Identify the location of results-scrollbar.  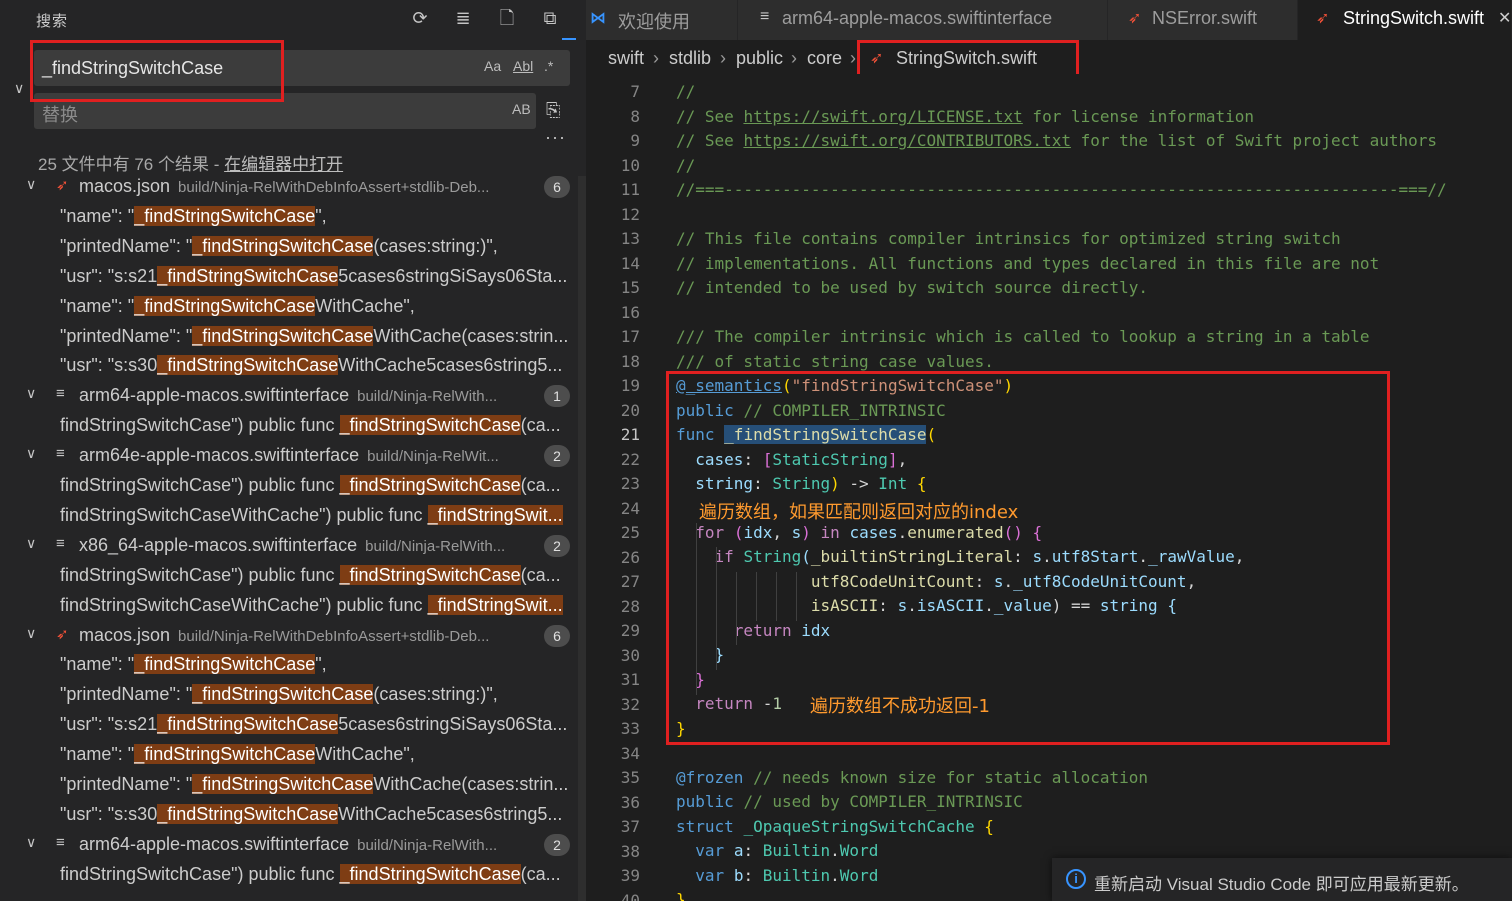
(582, 538).